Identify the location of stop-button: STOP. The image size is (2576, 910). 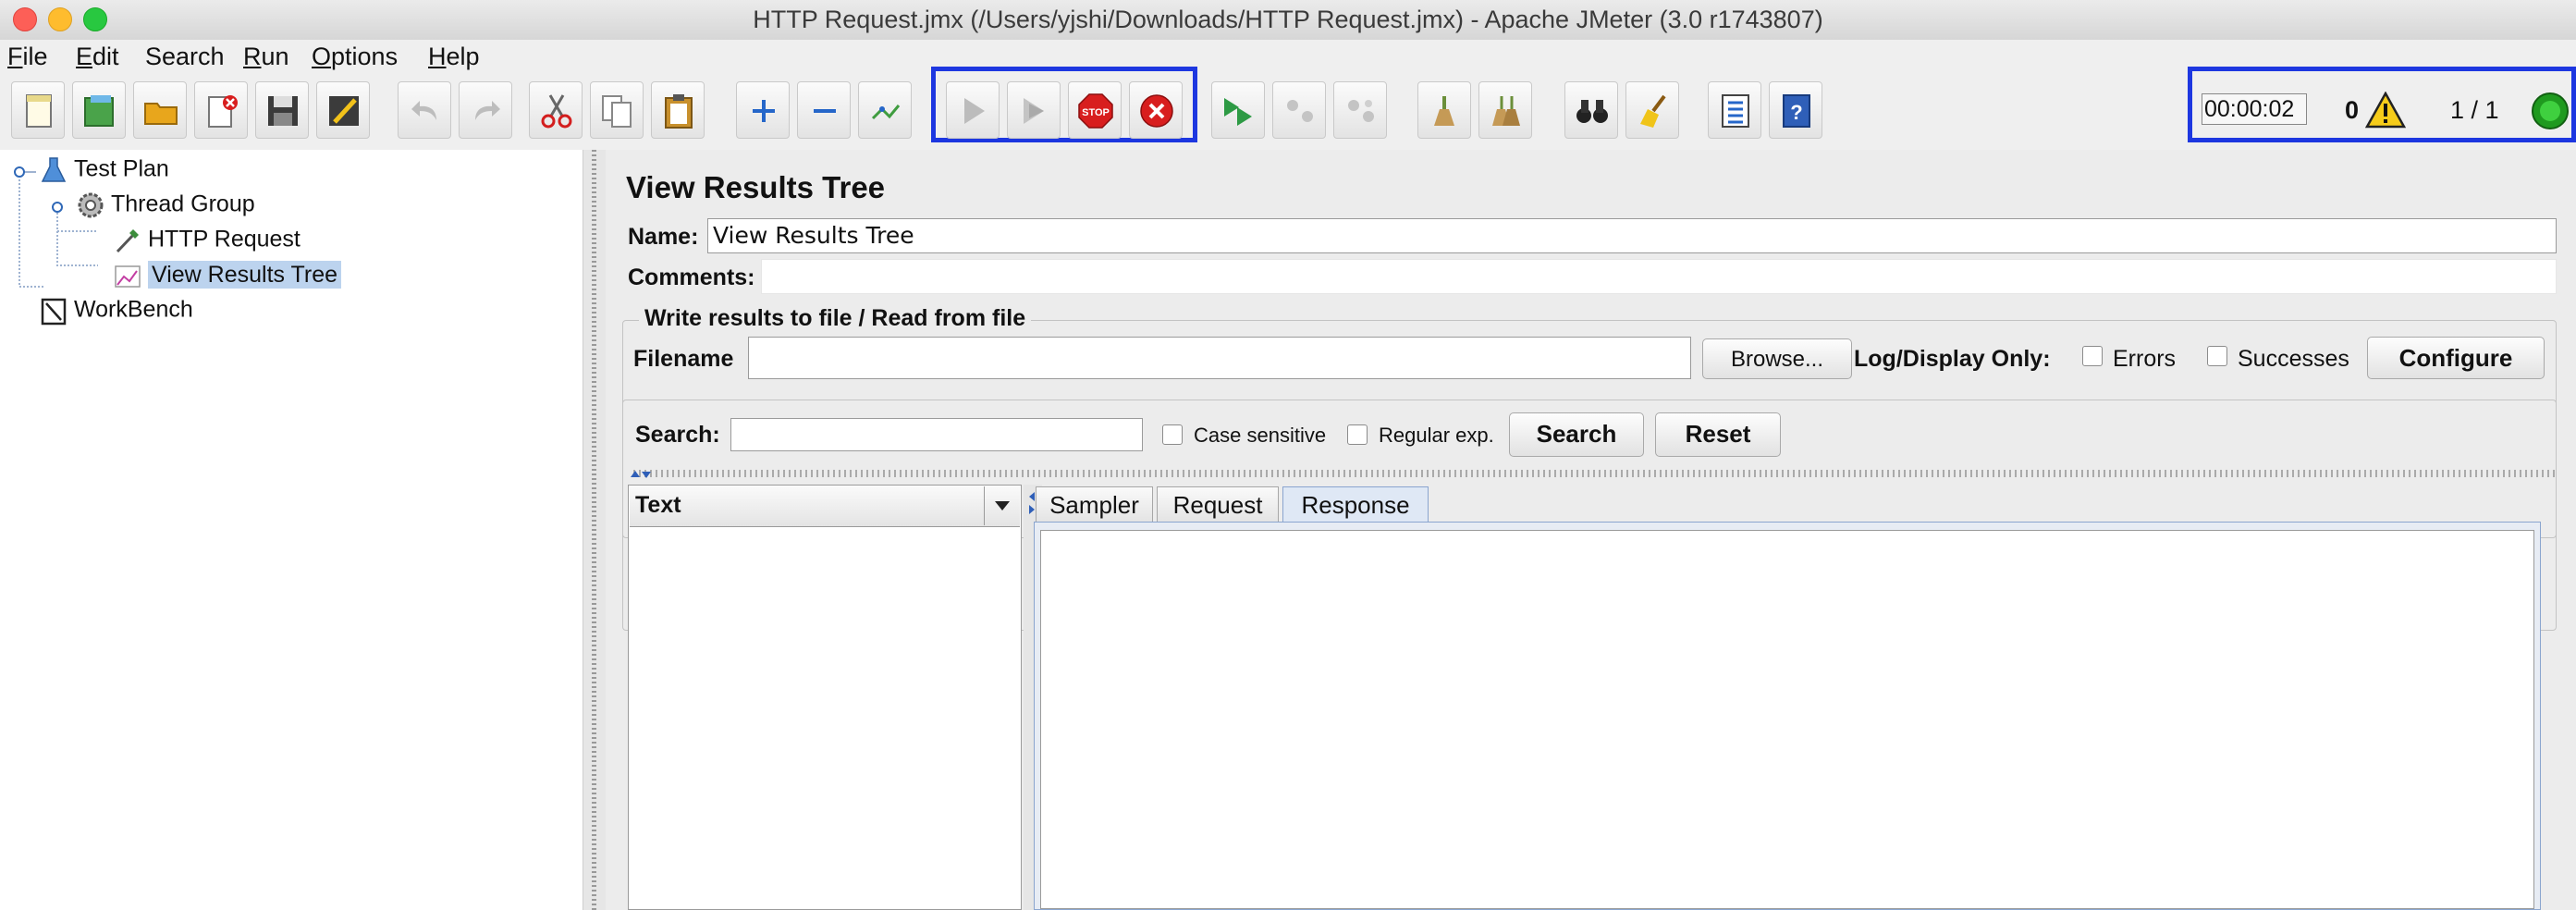
(1095, 110).